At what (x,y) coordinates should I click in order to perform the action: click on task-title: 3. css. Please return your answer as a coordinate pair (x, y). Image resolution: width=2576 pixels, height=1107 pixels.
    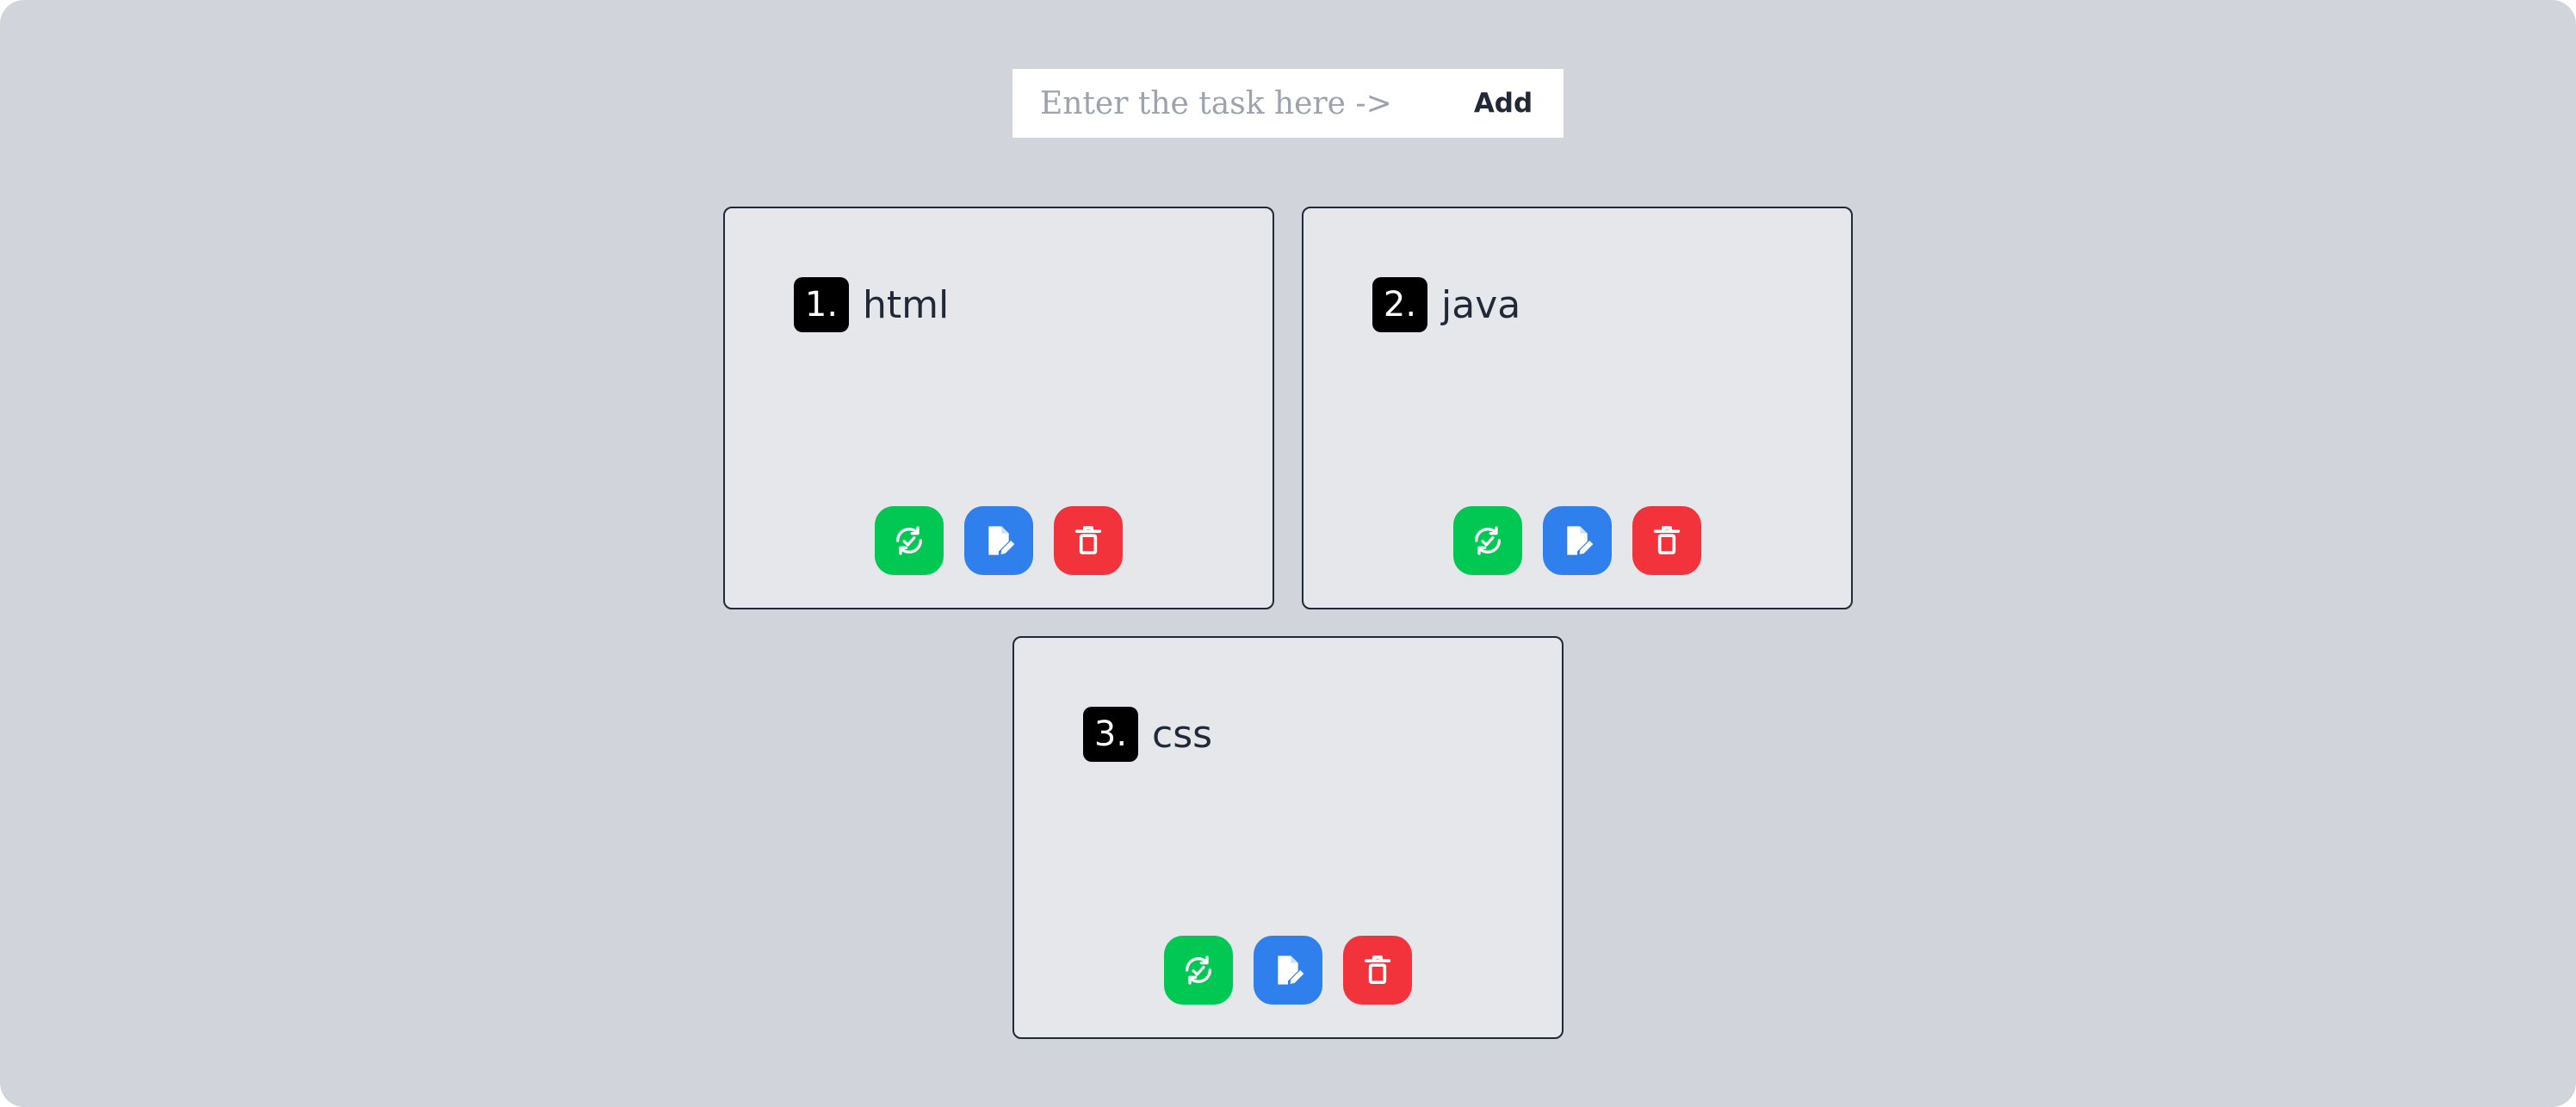
    Looking at the image, I should click on (1147, 734).